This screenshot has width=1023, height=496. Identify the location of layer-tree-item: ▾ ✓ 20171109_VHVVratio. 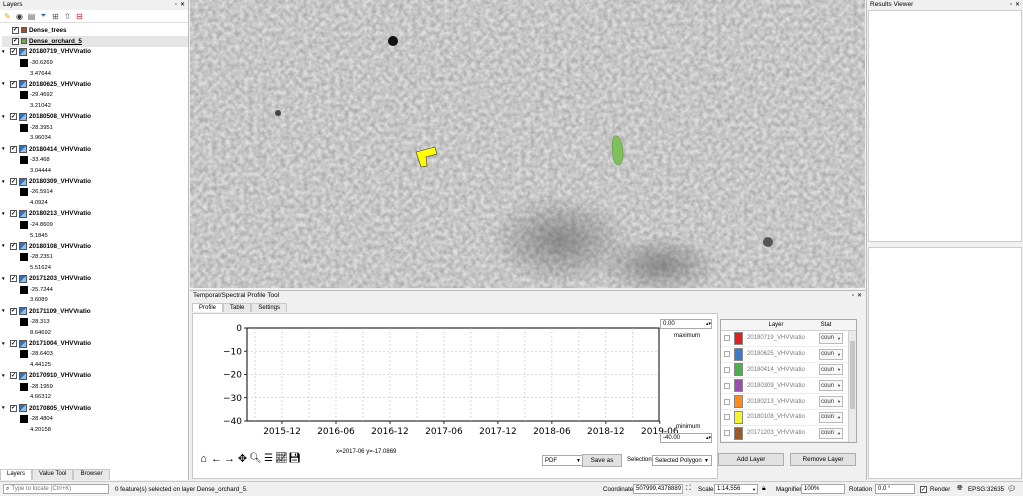
(95, 311).